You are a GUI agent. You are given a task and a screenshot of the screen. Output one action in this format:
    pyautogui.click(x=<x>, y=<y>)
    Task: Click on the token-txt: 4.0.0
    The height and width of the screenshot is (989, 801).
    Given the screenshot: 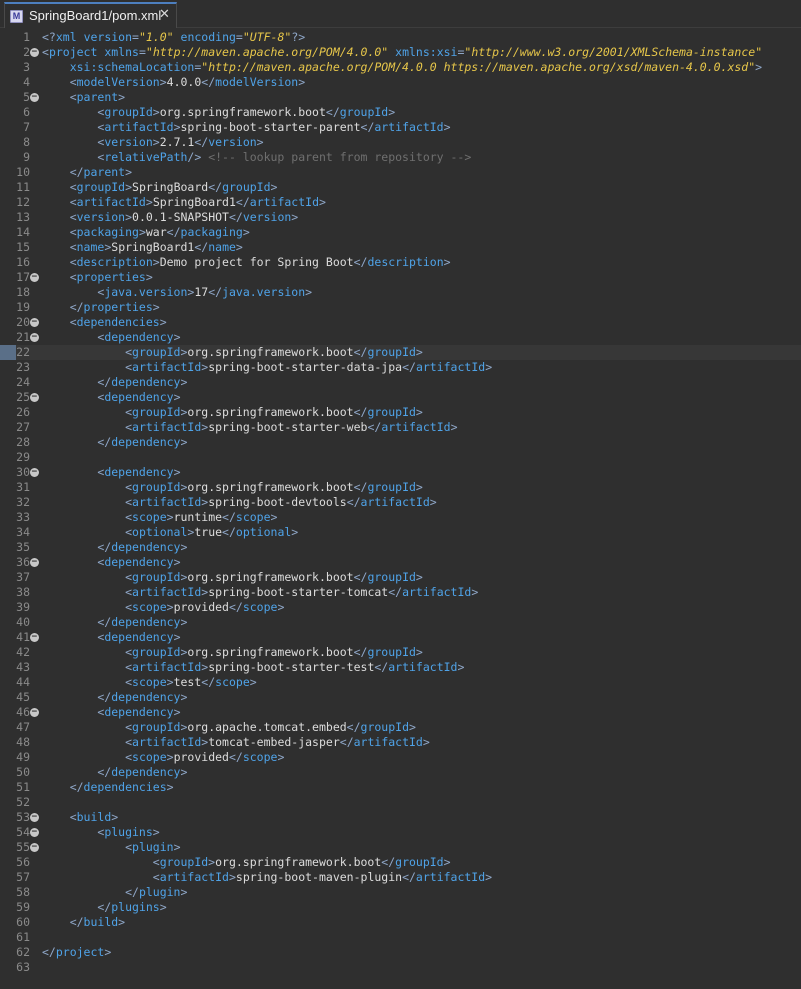 What is the action you would take?
    pyautogui.click(x=184, y=82)
    